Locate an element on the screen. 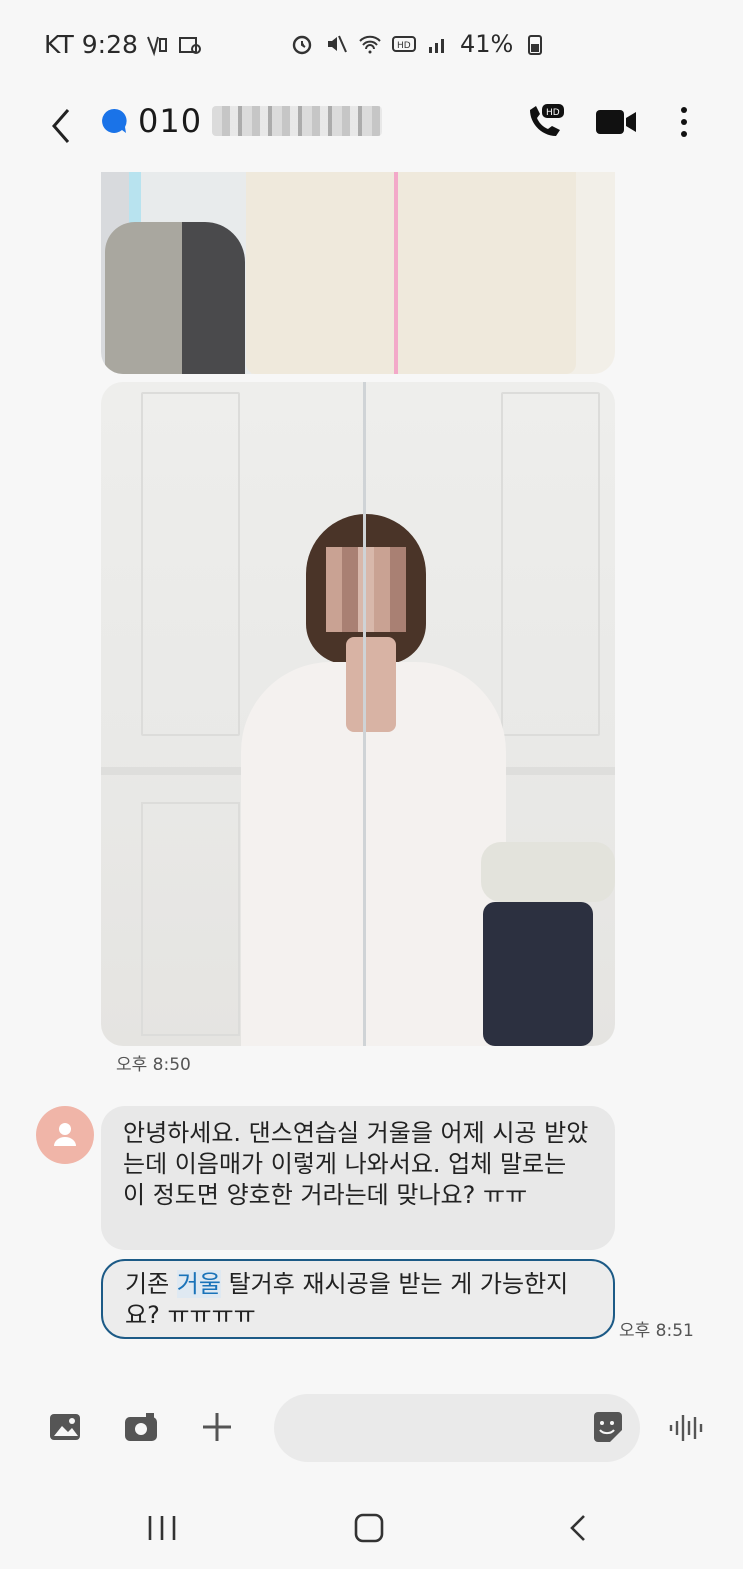 Image resolution: width=743 pixels, height=1569 pixels. person-shirt-shape is located at coordinates (411, 273).